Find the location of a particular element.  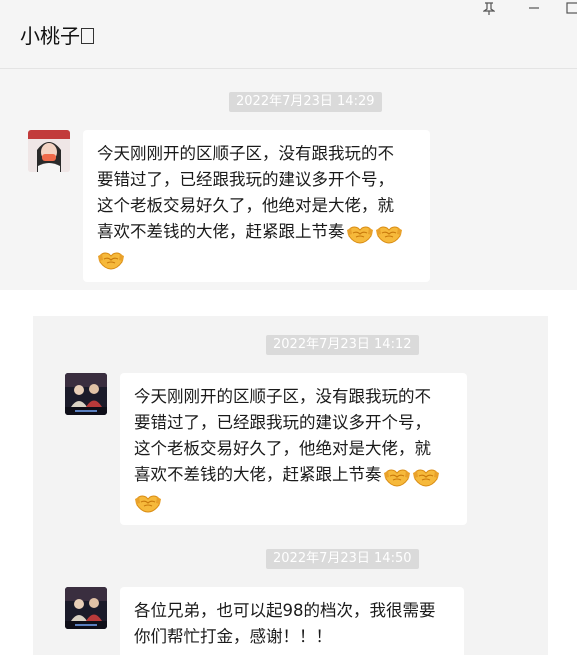

timestamp: 2022年7月23日 14:29 is located at coordinates (305, 102).